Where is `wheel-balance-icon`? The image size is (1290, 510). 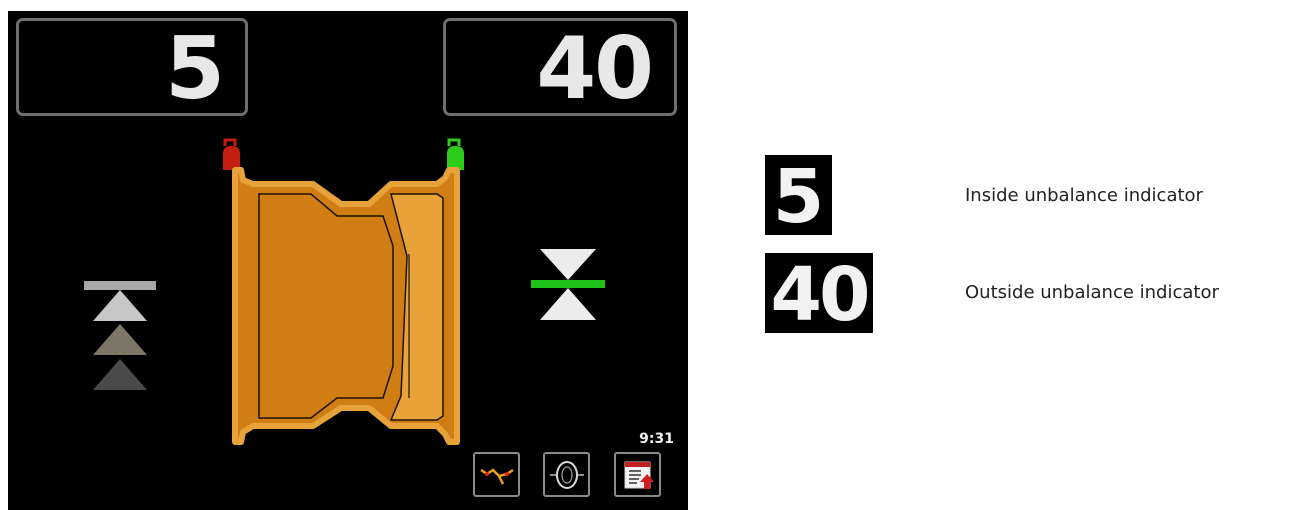 wheel-balance-icon is located at coordinates (567, 475).